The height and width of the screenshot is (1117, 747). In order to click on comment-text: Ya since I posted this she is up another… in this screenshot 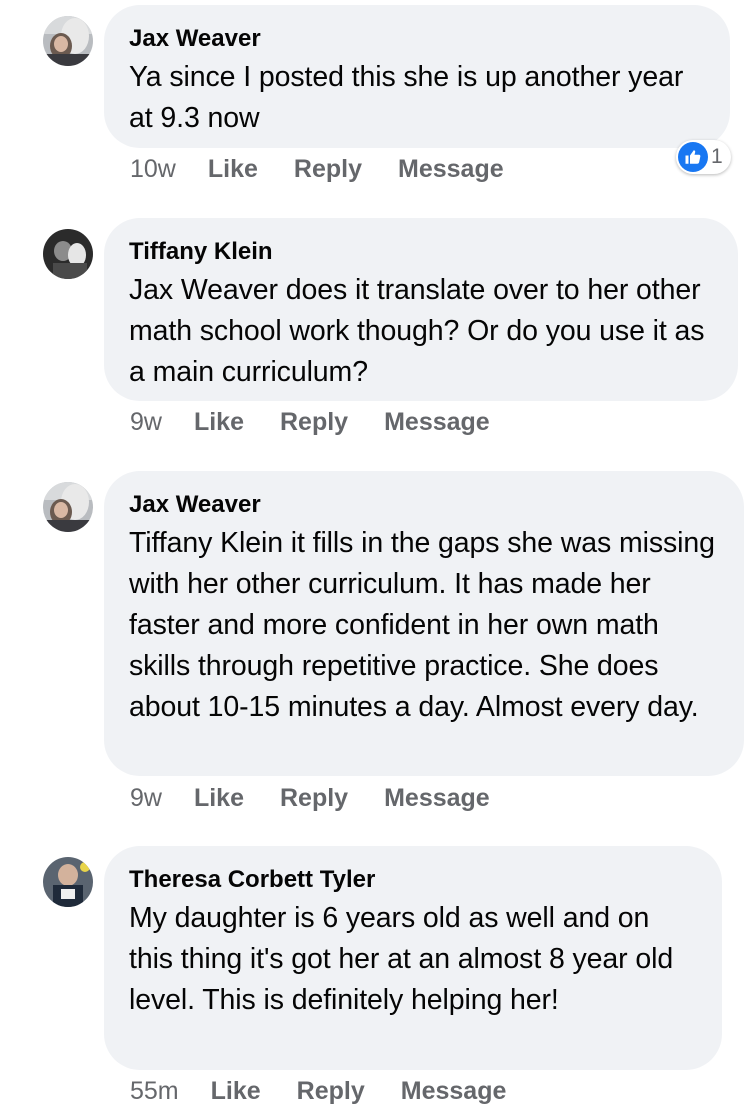, I will do `click(406, 97)`.